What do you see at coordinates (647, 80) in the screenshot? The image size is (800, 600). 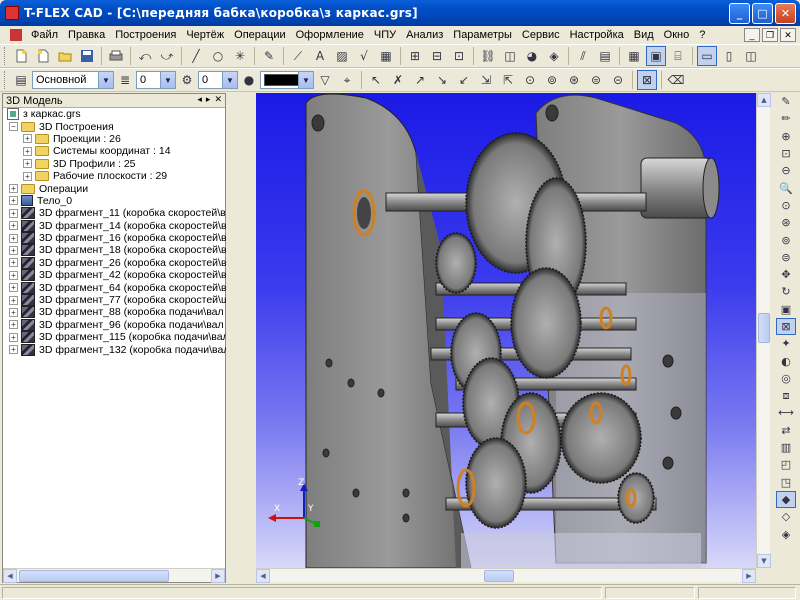 I see `select-all-icon: ⊠` at bounding box center [647, 80].